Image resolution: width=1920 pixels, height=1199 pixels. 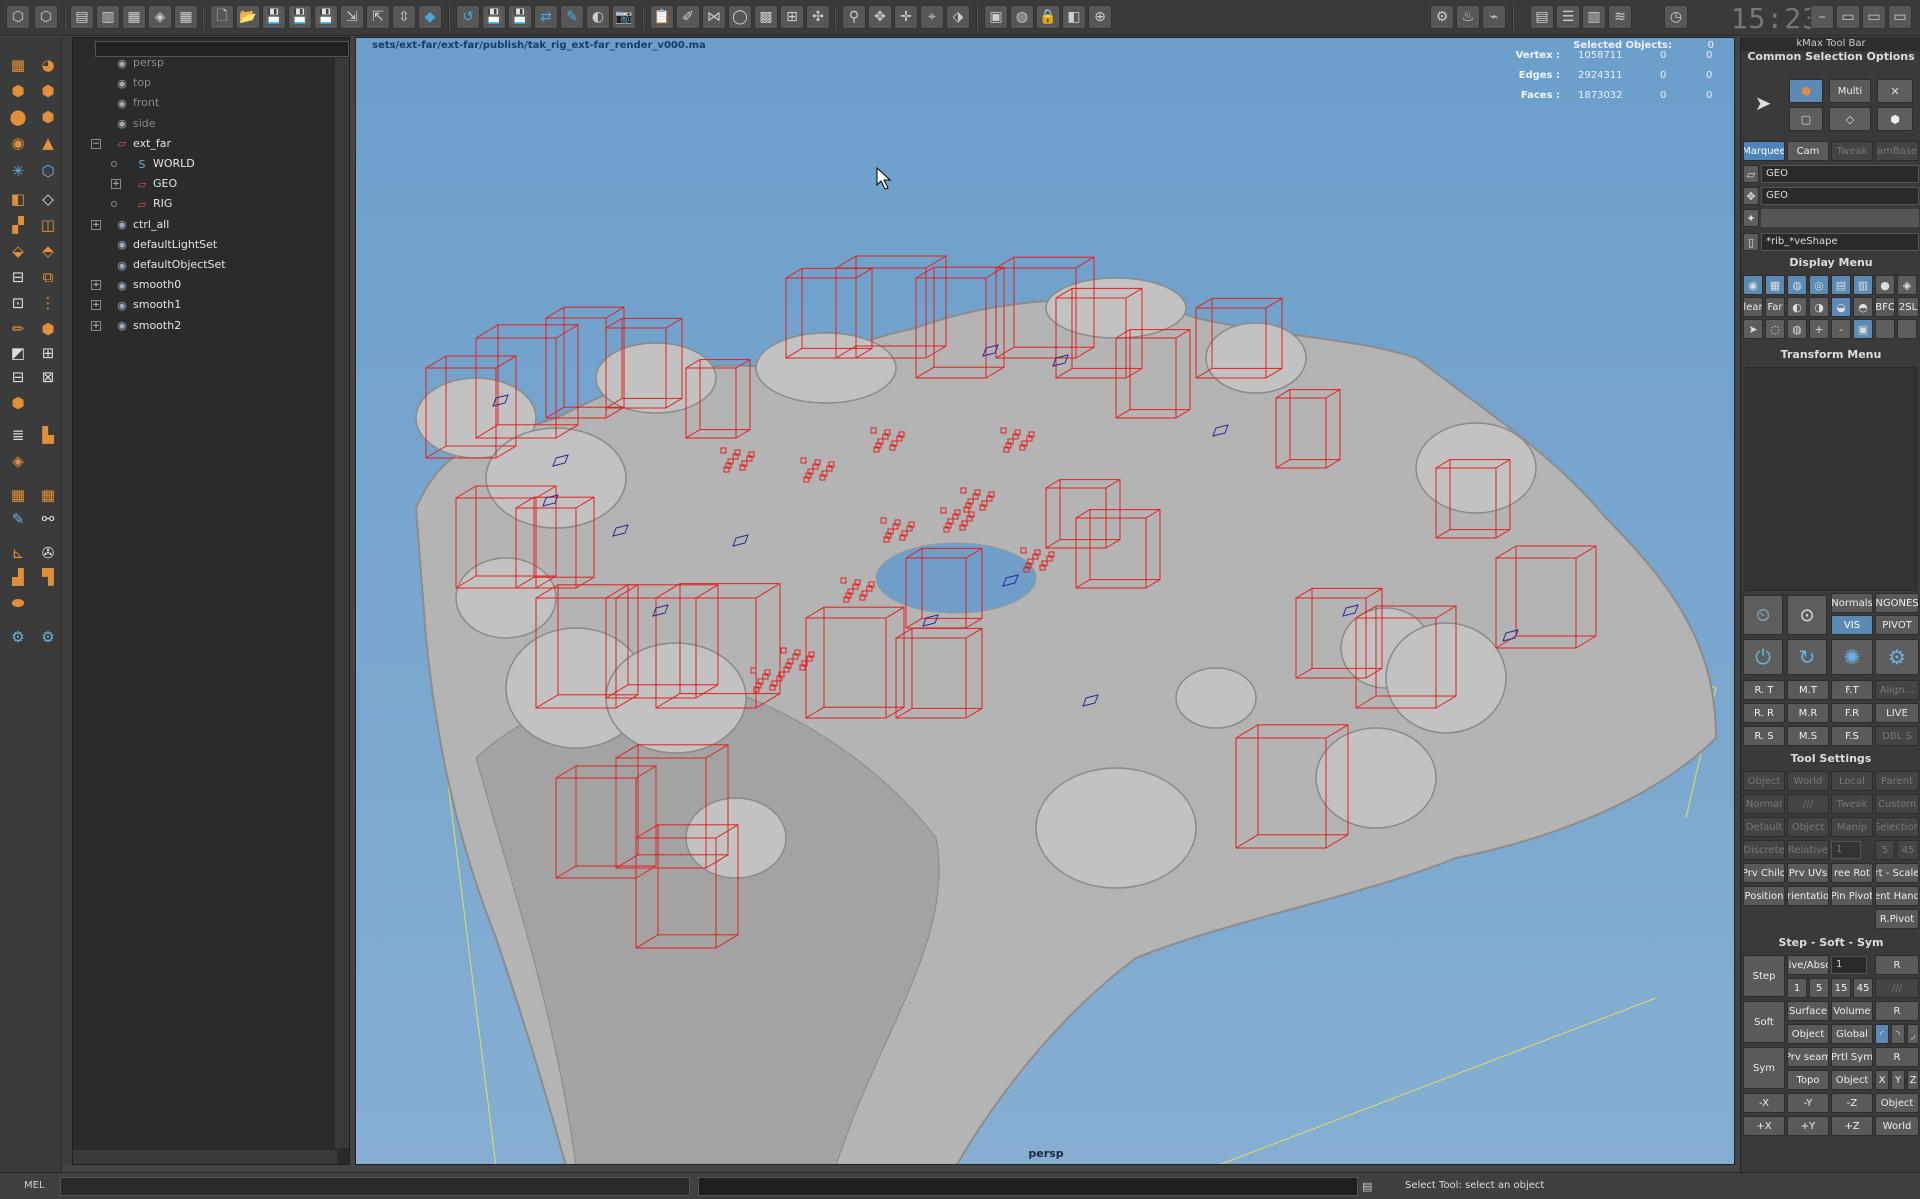 What do you see at coordinates (1913, 1034) in the screenshot?
I see `falloff-curve-icon-3: ◞` at bounding box center [1913, 1034].